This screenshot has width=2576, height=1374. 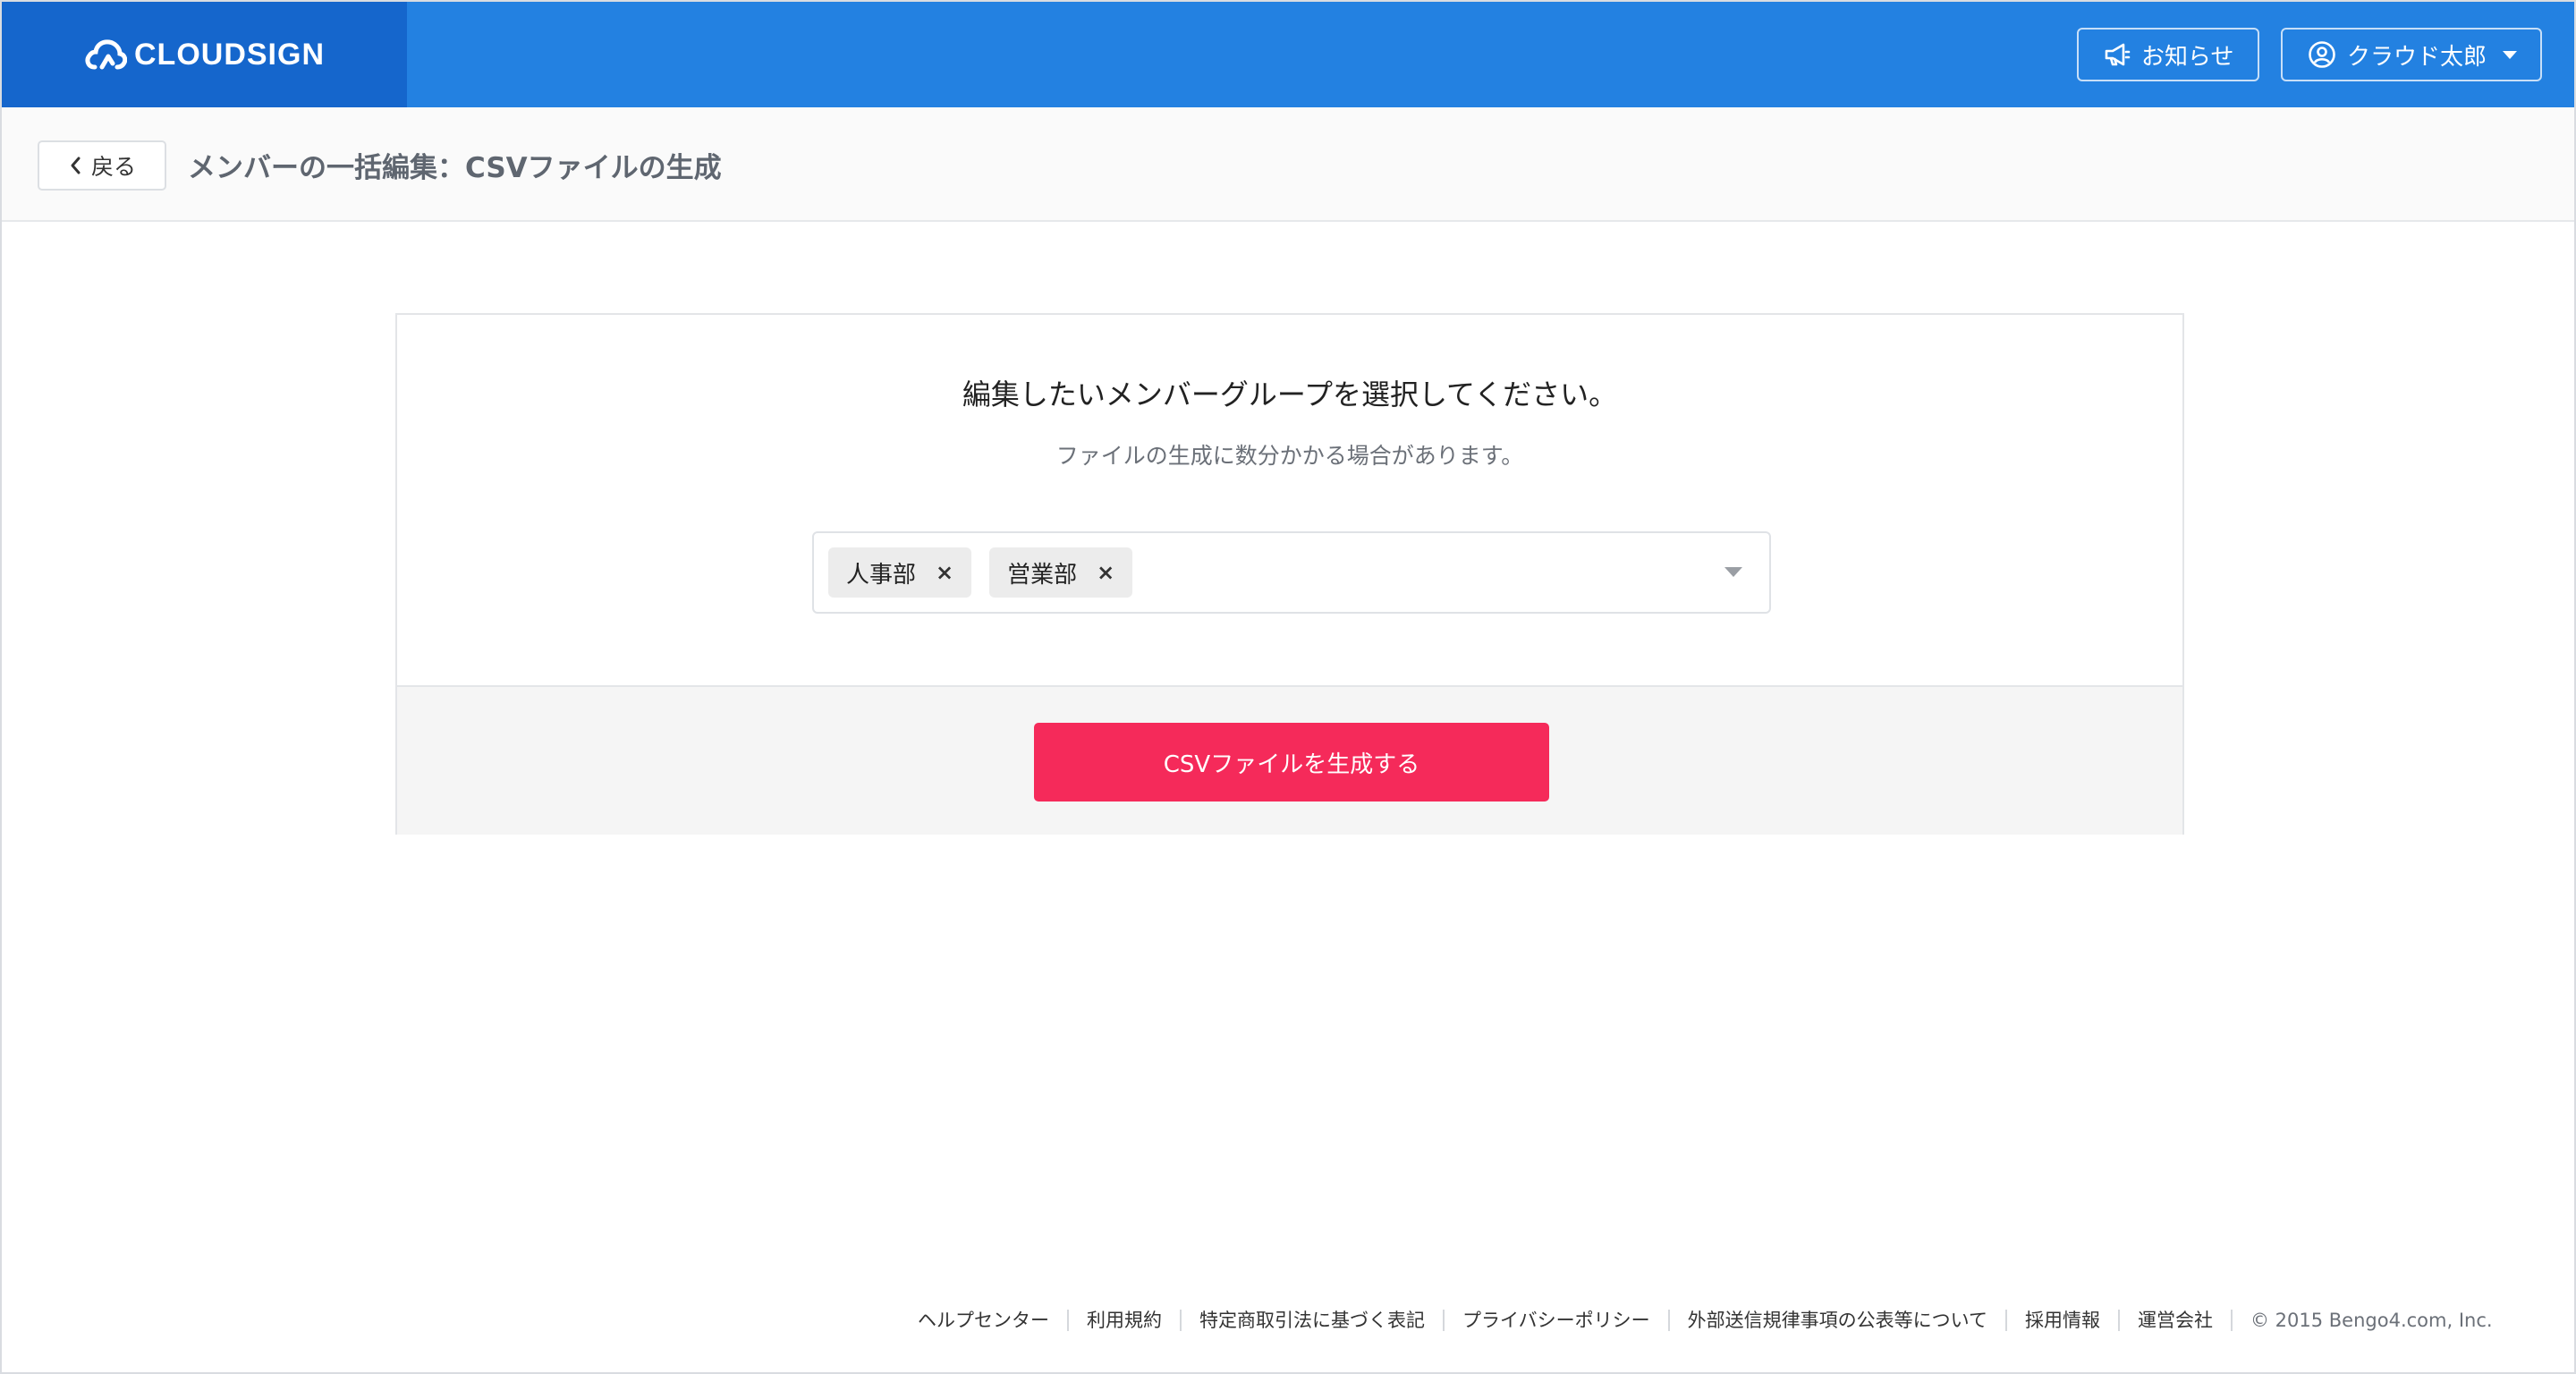 I want to click on selected-tag-sales: 営業部 ×, so click(x=1061, y=572).